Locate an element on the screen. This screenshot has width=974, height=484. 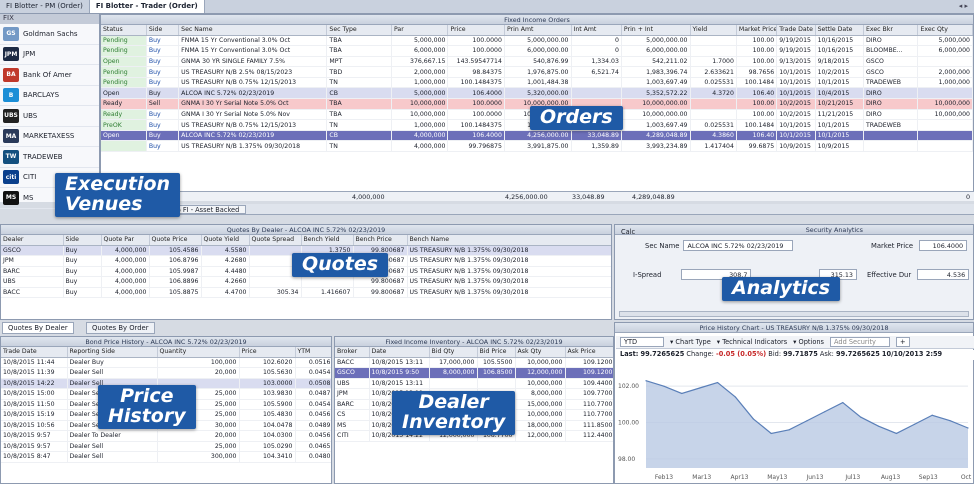
price-history-header: Trade Date is located at coordinates (34, 352).